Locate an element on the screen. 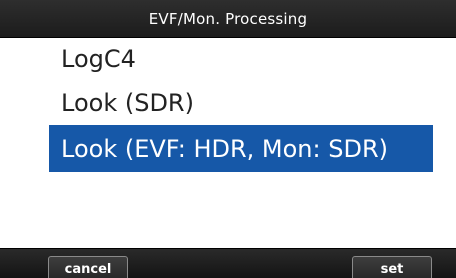  set-button: set is located at coordinates (392, 267).